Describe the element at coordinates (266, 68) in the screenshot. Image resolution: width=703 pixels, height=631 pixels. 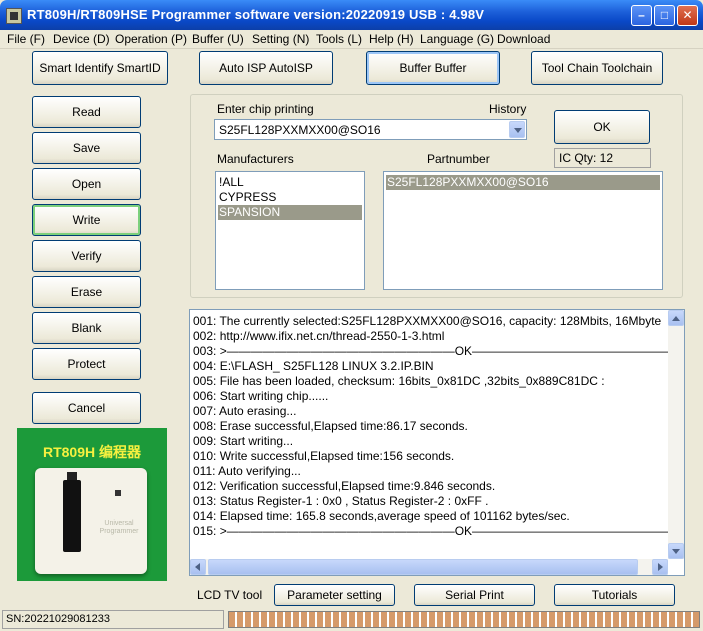
I see `auto-isp-button: Auto ISP AutoISP` at that location.